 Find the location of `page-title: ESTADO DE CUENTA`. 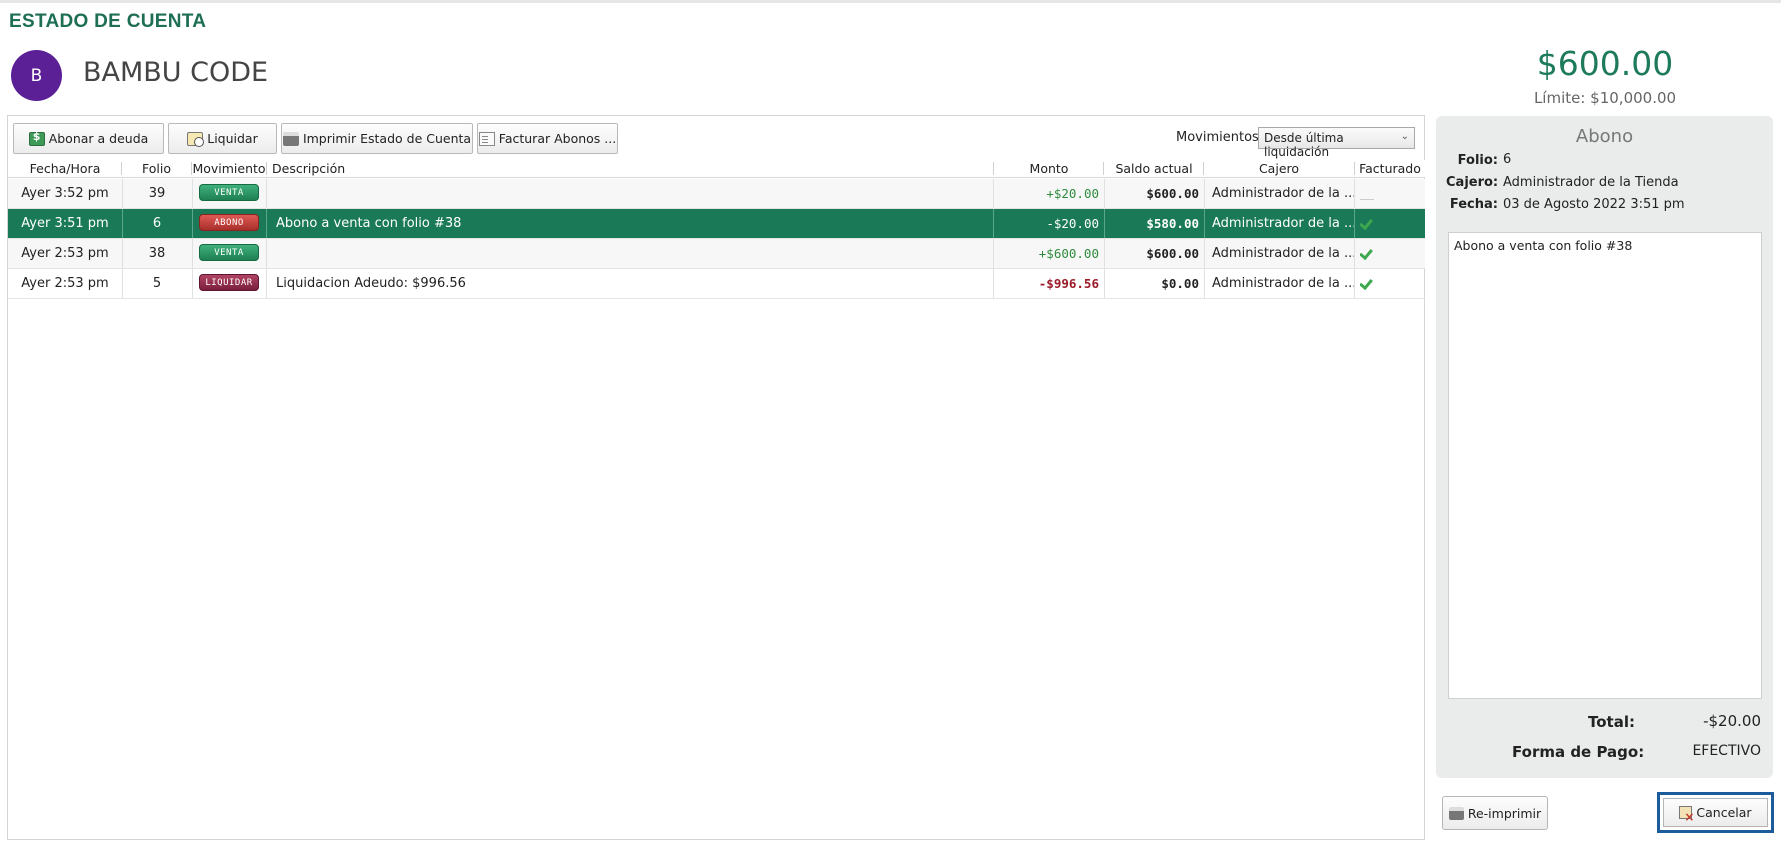

page-title: ESTADO DE CUENTA is located at coordinates (108, 21).